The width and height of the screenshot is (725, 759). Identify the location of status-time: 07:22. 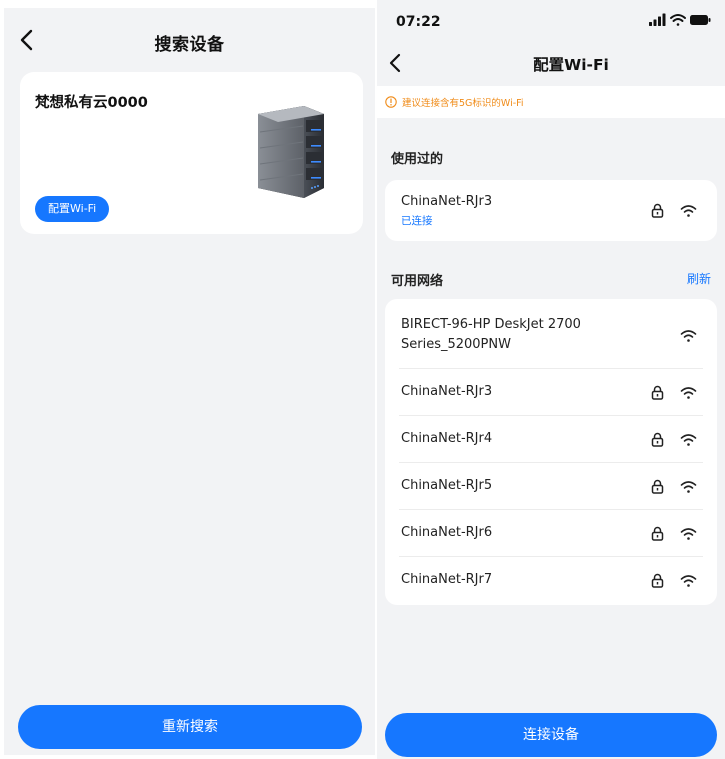
(418, 22).